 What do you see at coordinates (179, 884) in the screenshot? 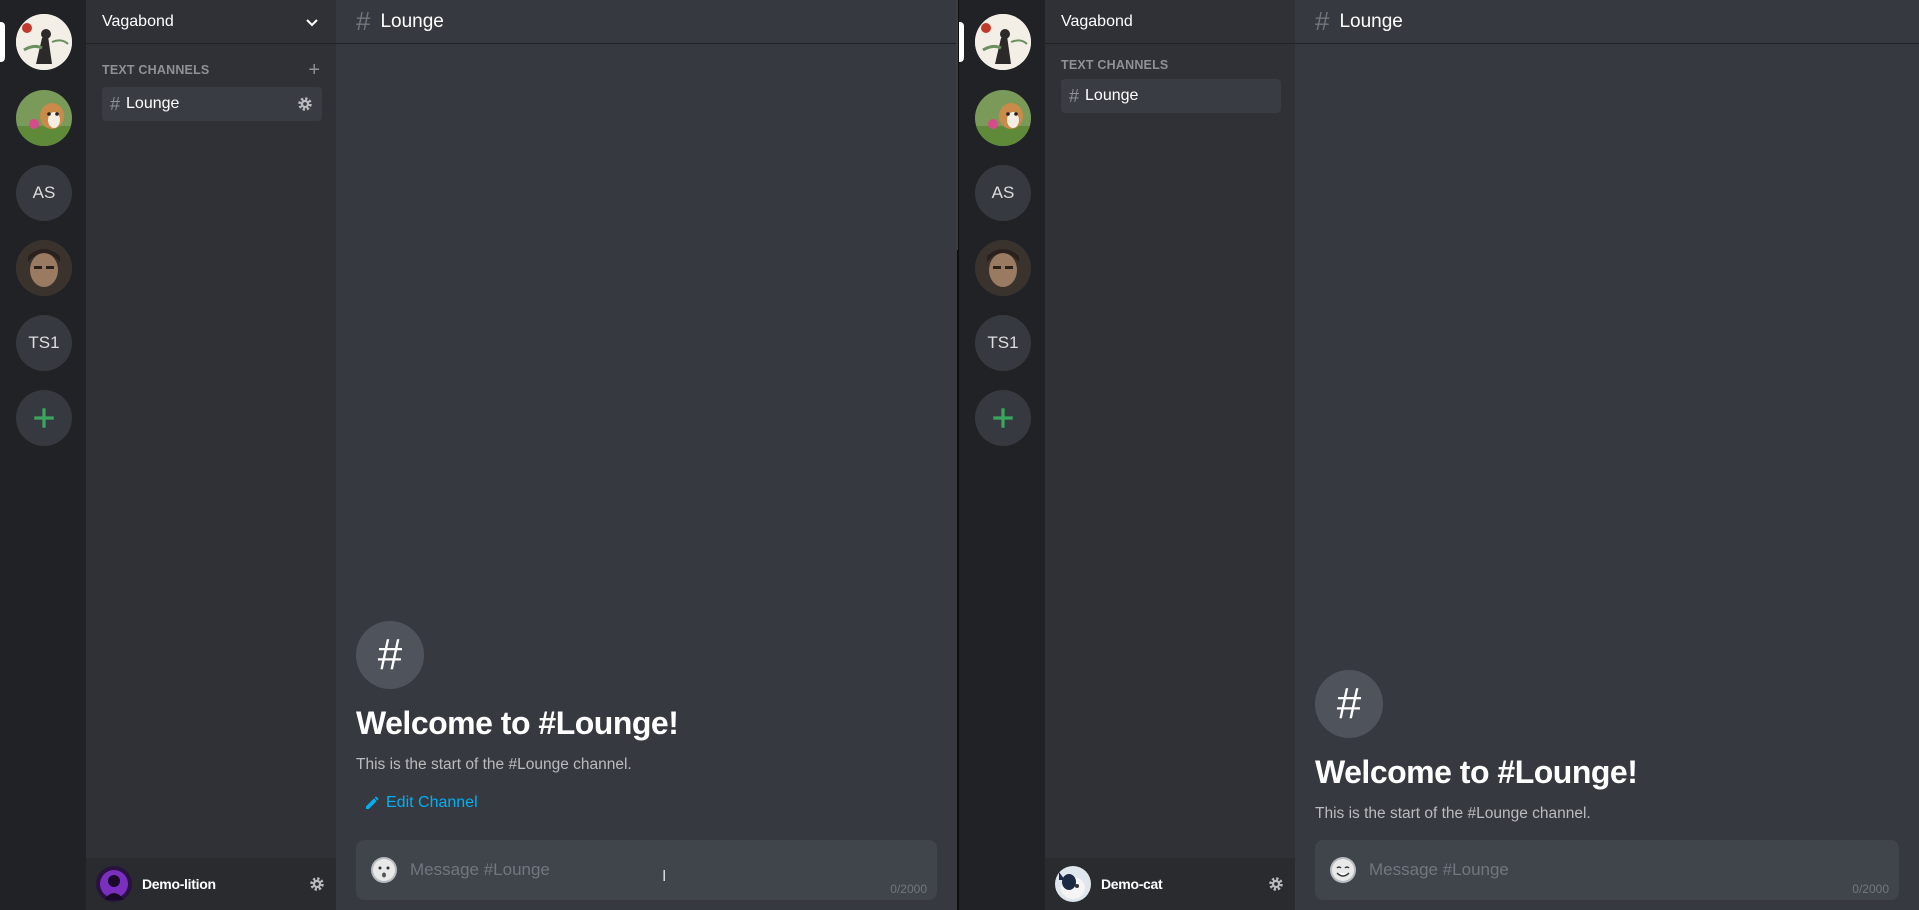
I see `username: Demo-lition` at bounding box center [179, 884].